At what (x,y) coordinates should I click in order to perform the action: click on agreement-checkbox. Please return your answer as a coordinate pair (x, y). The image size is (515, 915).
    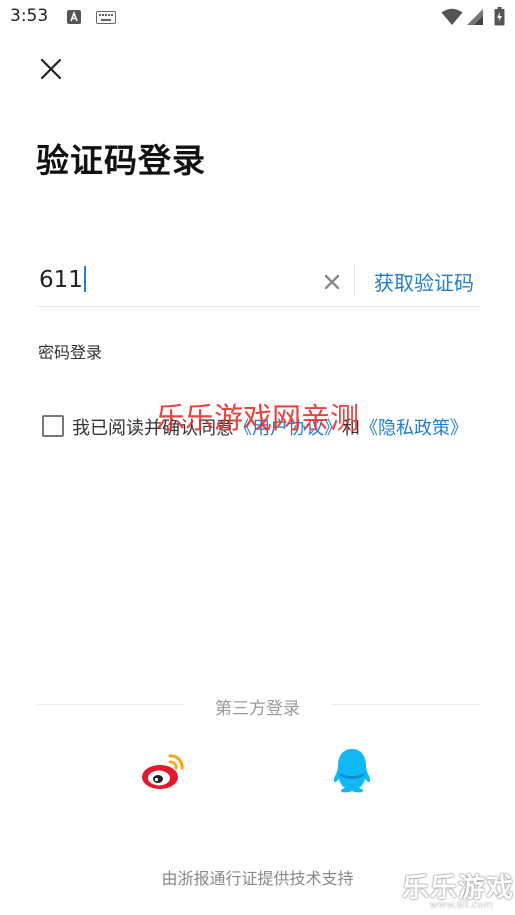
    Looking at the image, I should click on (53, 426).